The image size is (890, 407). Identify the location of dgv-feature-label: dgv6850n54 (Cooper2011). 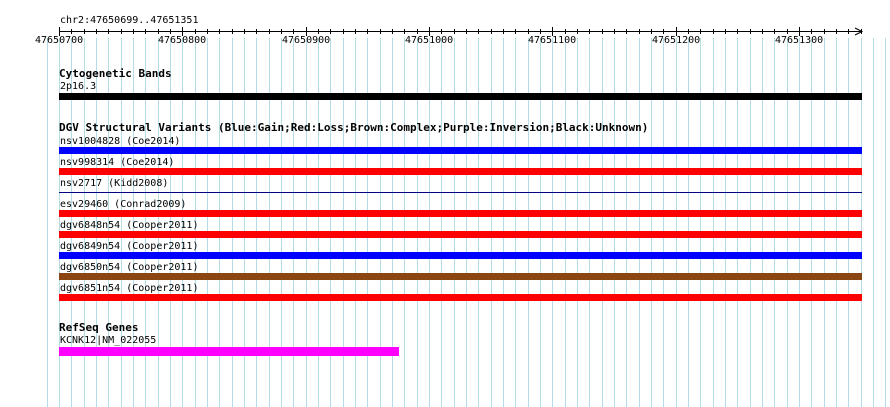
(129, 267).